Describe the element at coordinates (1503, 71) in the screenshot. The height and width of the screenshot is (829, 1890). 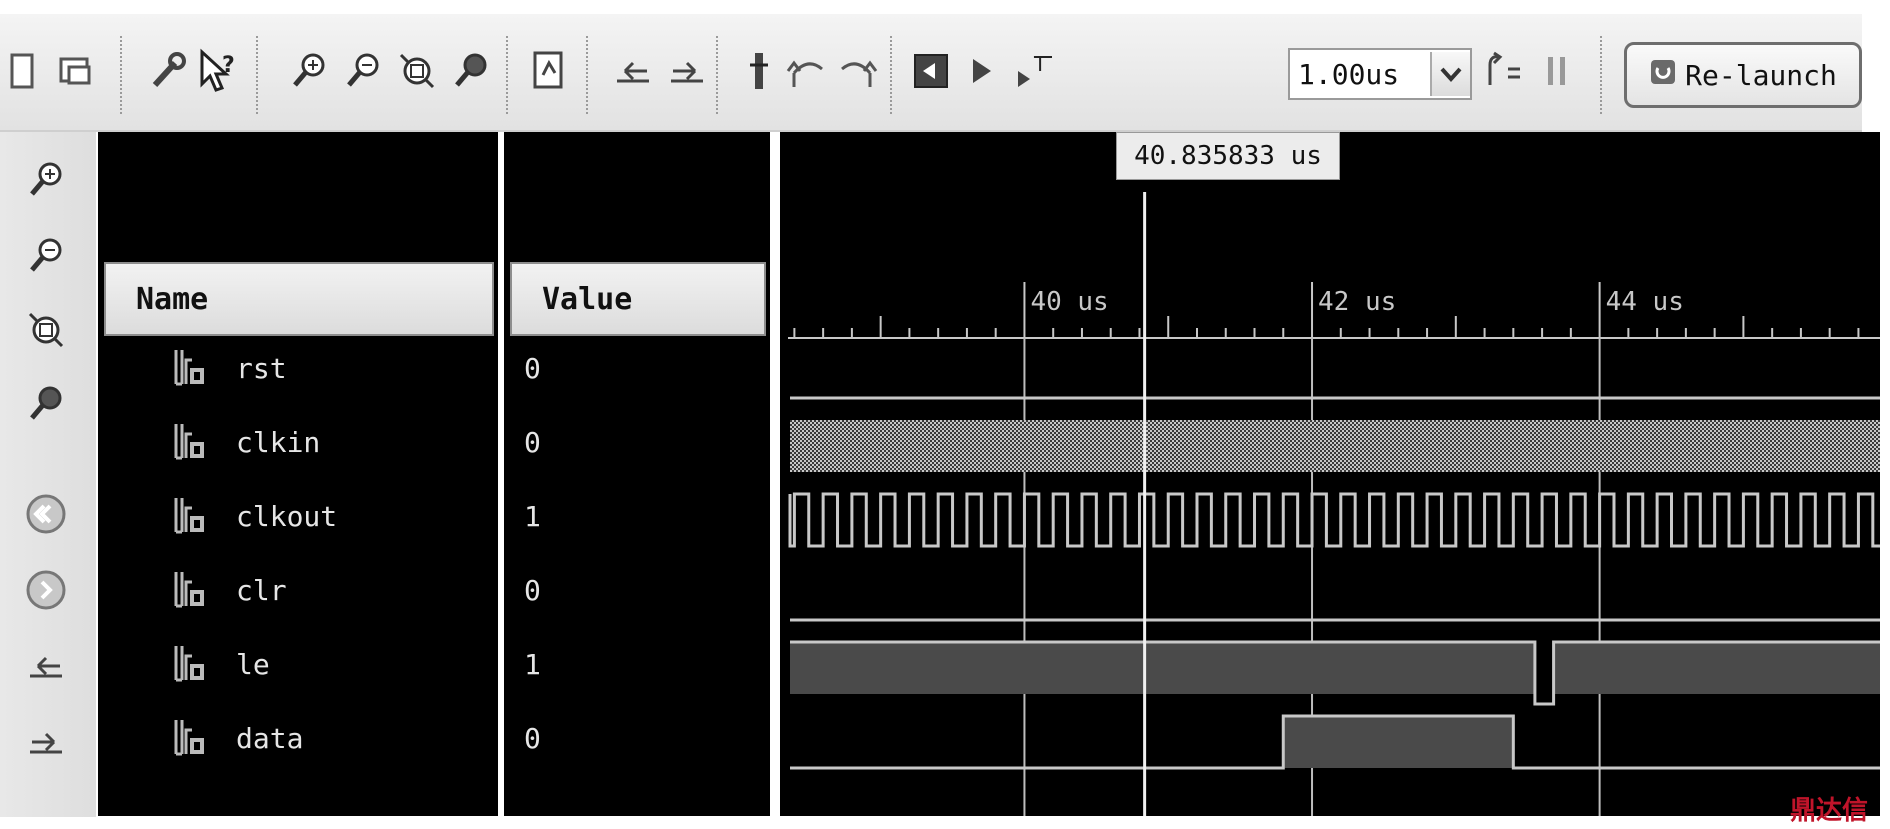
I see `step-icon` at that location.